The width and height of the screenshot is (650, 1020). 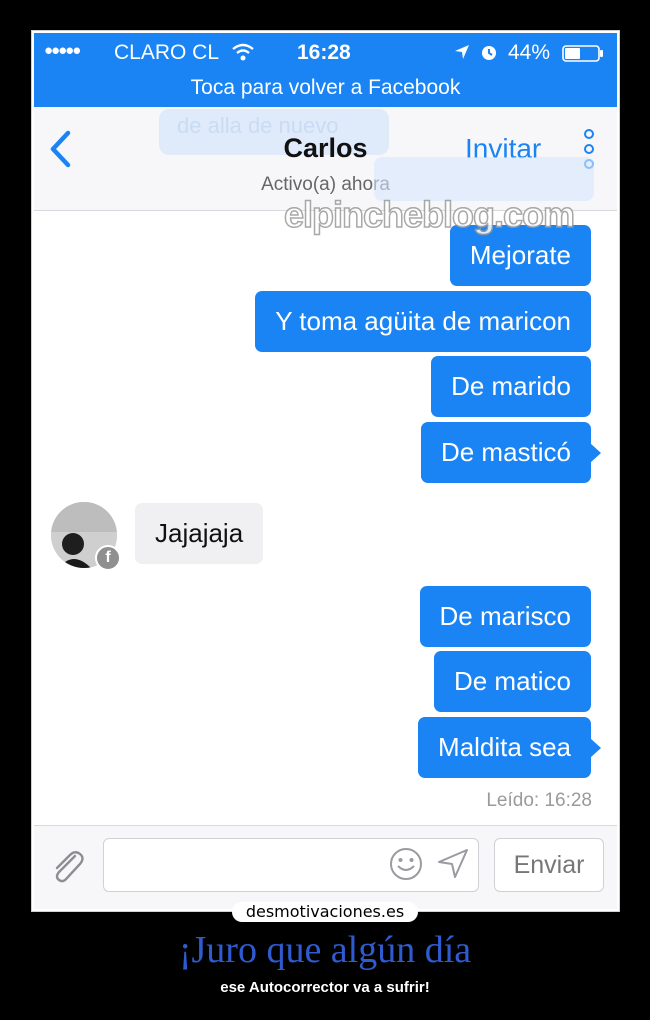 I want to click on paperclip-icon, so click(x=67, y=866).